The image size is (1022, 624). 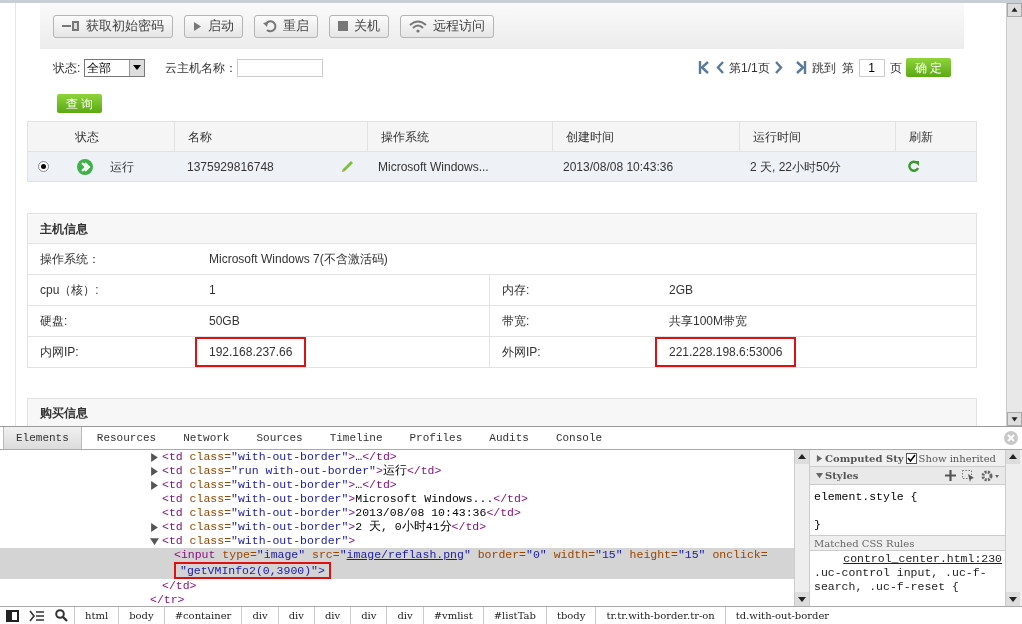 I want to click on breadcrumb: td.with-out-border, so click(x=782, y=615).